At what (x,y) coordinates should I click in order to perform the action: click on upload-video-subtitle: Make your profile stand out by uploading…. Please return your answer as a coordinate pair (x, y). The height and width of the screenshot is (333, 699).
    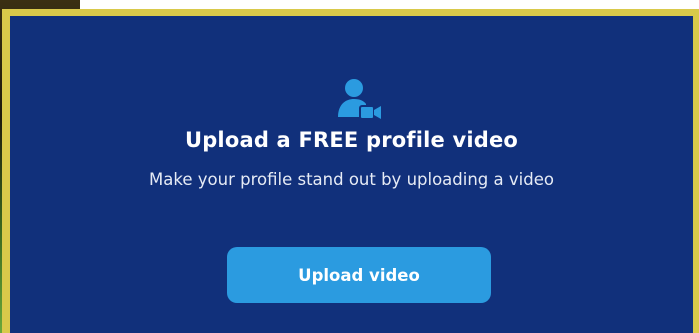
    Looking at the image, I should click on (351, 179).